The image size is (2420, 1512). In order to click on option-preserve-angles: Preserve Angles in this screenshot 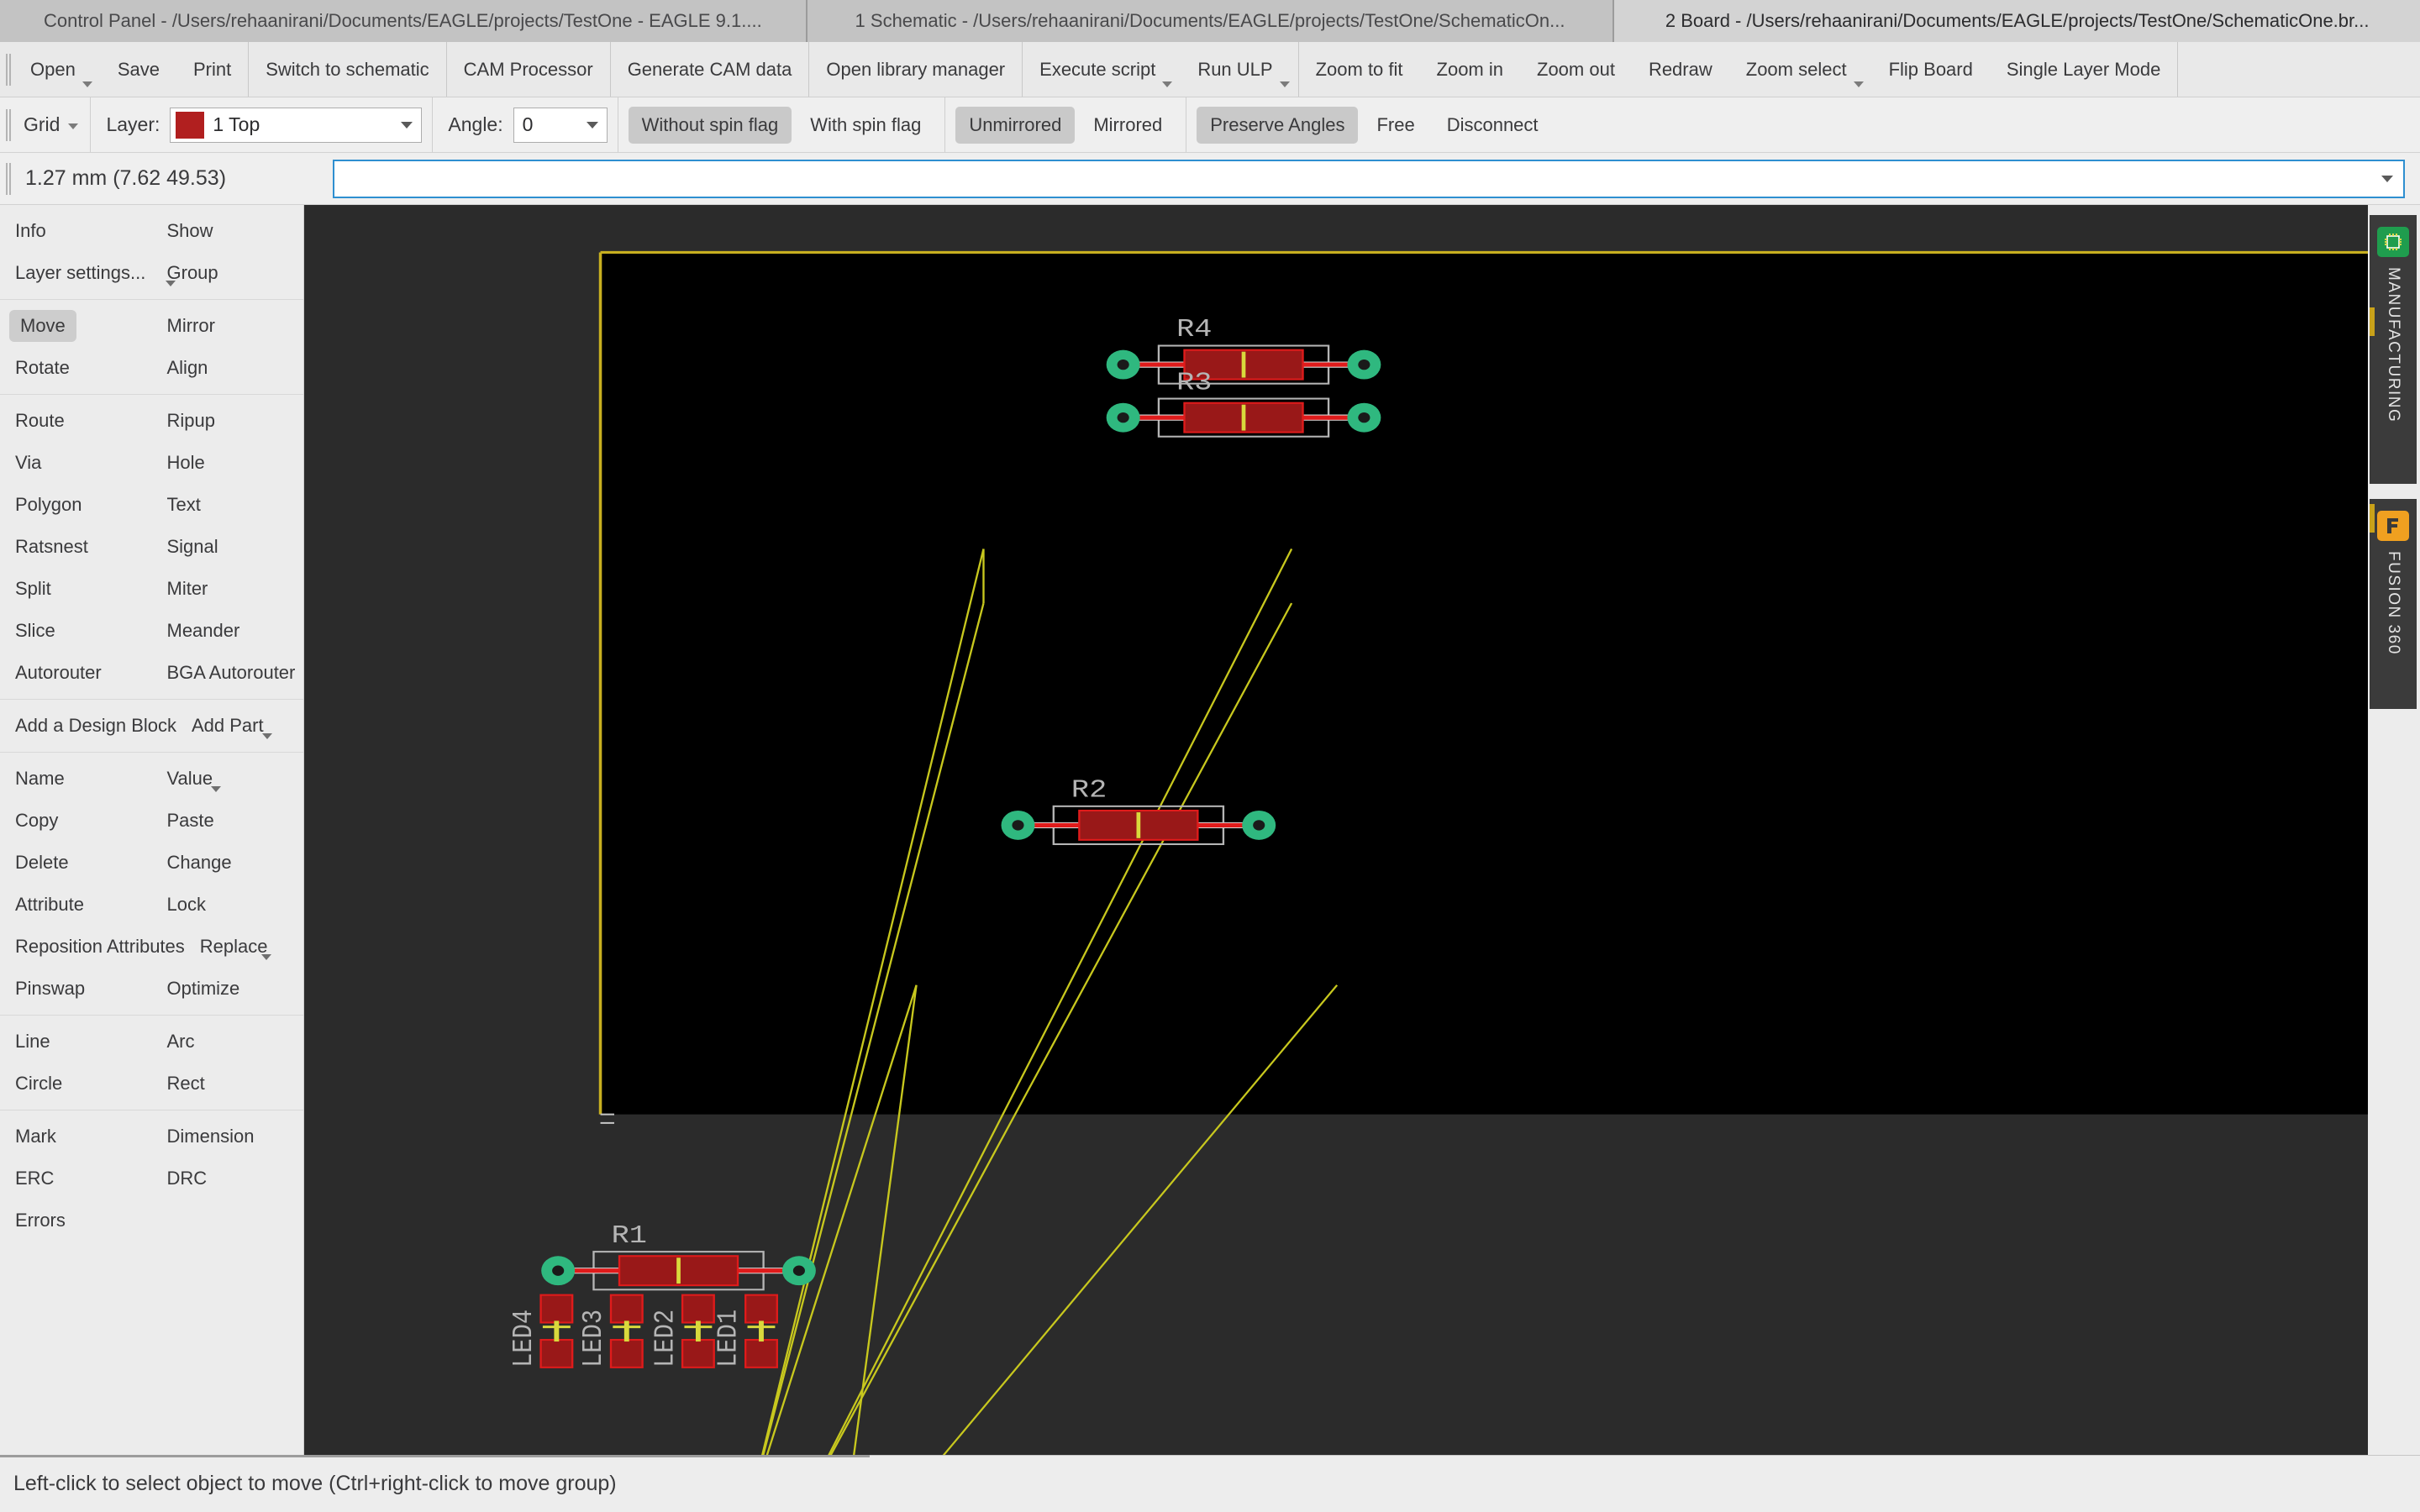, I will do `click(1278, 125)`.